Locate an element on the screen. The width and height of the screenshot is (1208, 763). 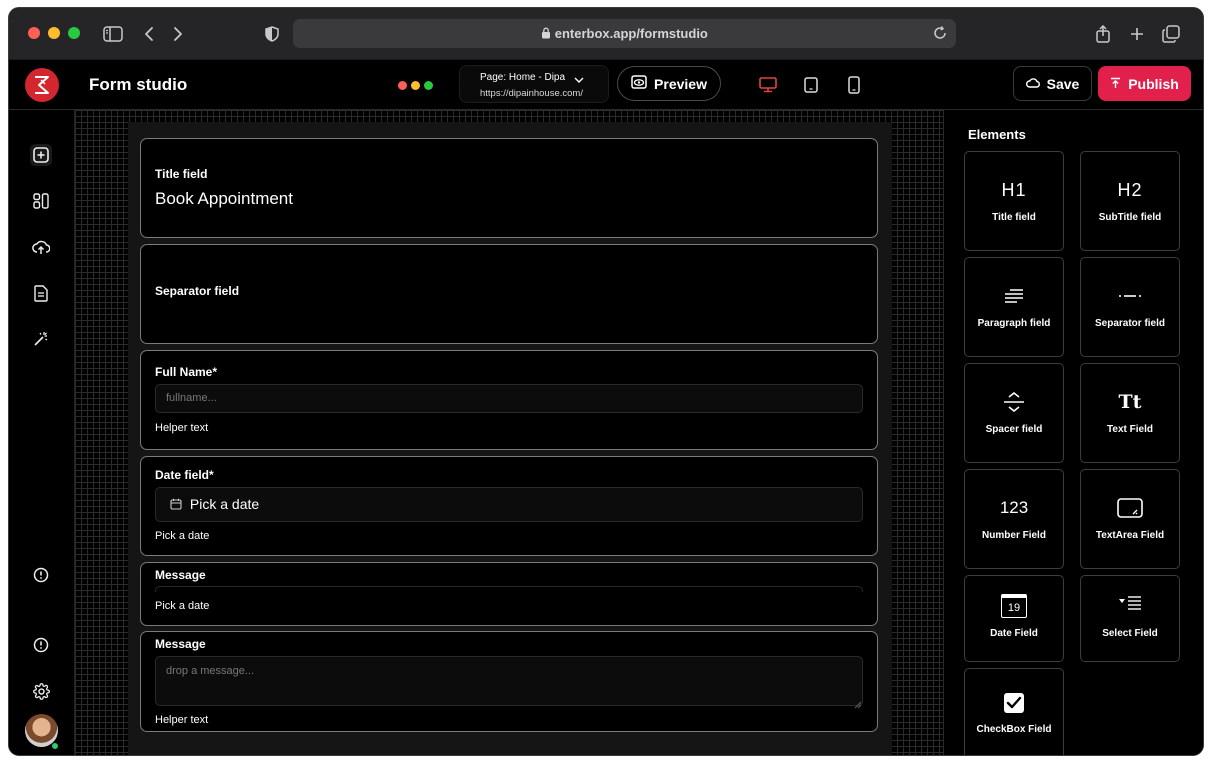
publish-button: Publish is located at coordinates (1144, 83).